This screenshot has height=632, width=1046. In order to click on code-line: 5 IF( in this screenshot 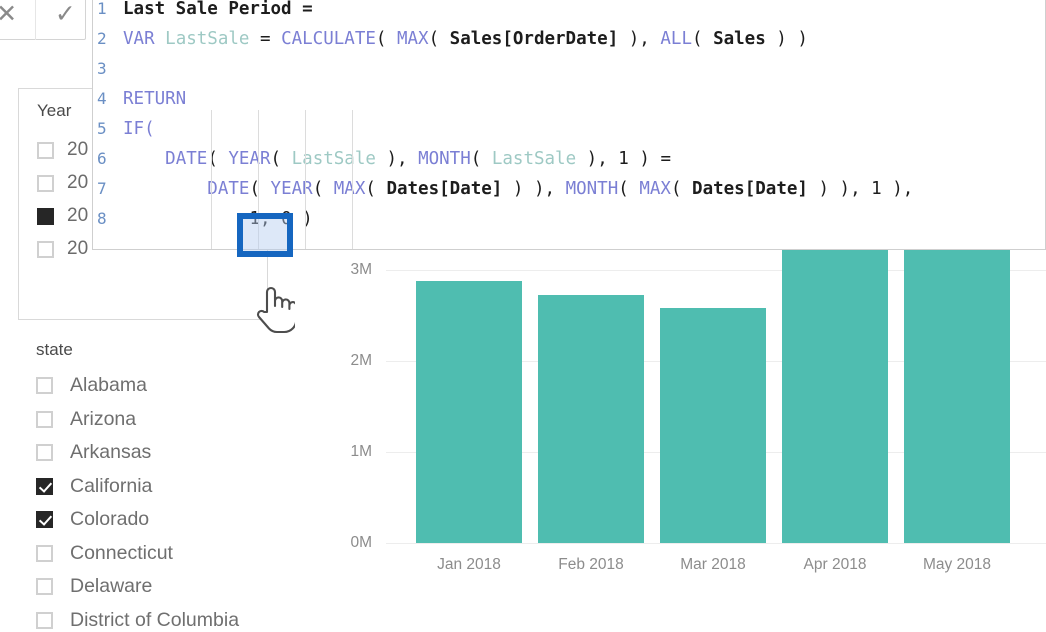, I will do `click(569, 129)`.